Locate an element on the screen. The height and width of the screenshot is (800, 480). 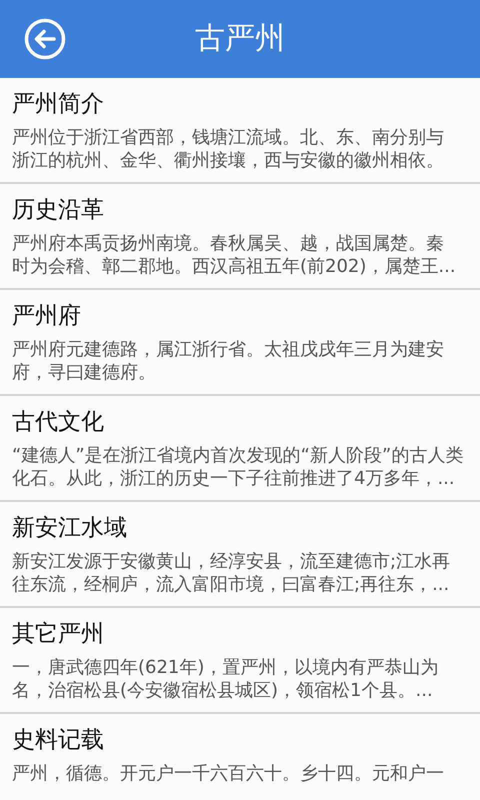
item-title: 新安江水域 is located at coordinates (69, 528).